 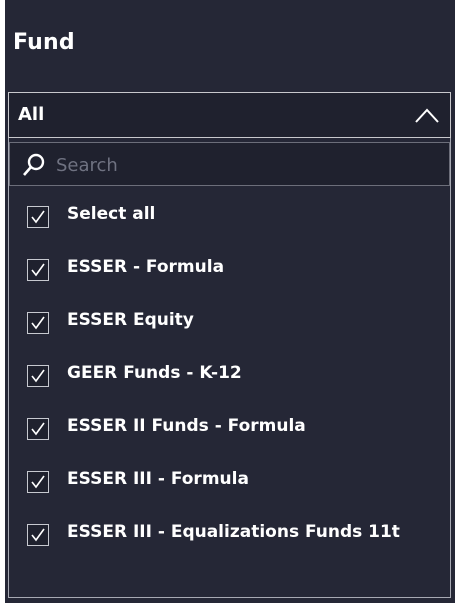 What do you see at coordinates (44, 42) in the screenshot?
I see `slicer-title: Fund` at bounding box center [44, 42].